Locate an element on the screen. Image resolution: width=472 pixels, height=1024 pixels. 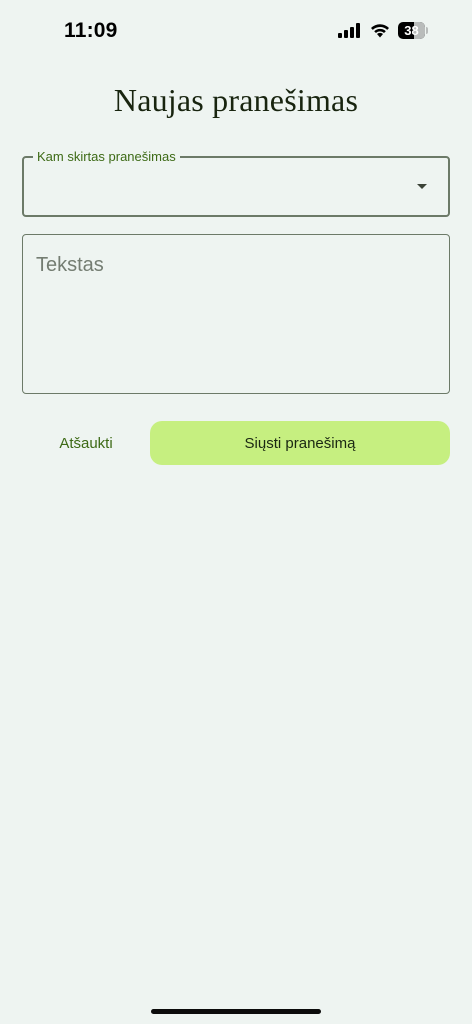
status-bar: 11:09 38 is located at coordinates (236, 30).